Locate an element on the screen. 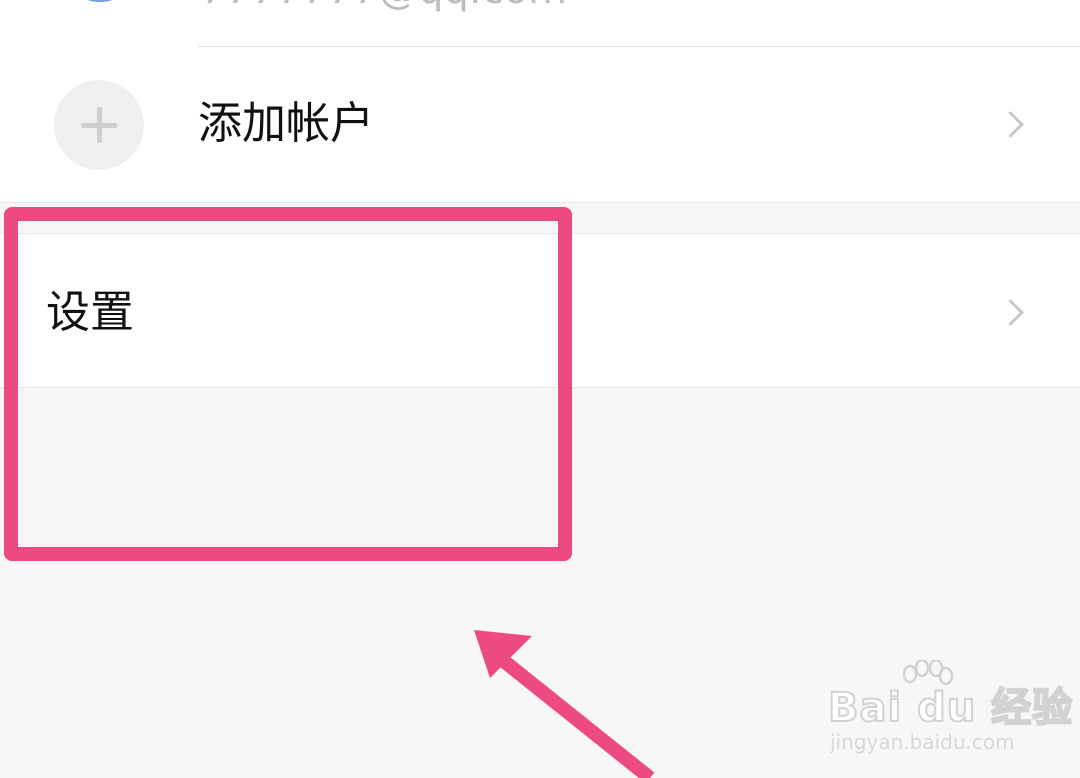 The width and height of the screenshot is (1080, 778). account-row: 7777777@qq.com is located at coordinates (540, 23).